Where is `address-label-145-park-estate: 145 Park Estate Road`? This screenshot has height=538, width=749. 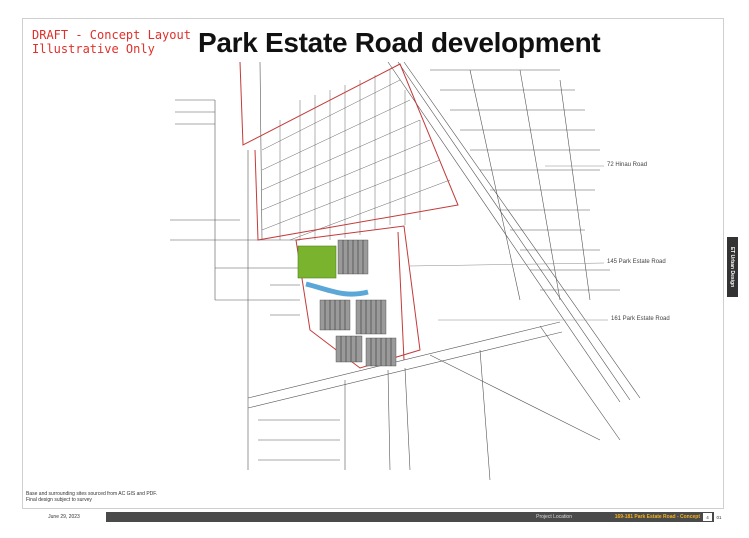 address-label-145-park-estate: 145 Park Estate Road is located at coordinates (636, 262).